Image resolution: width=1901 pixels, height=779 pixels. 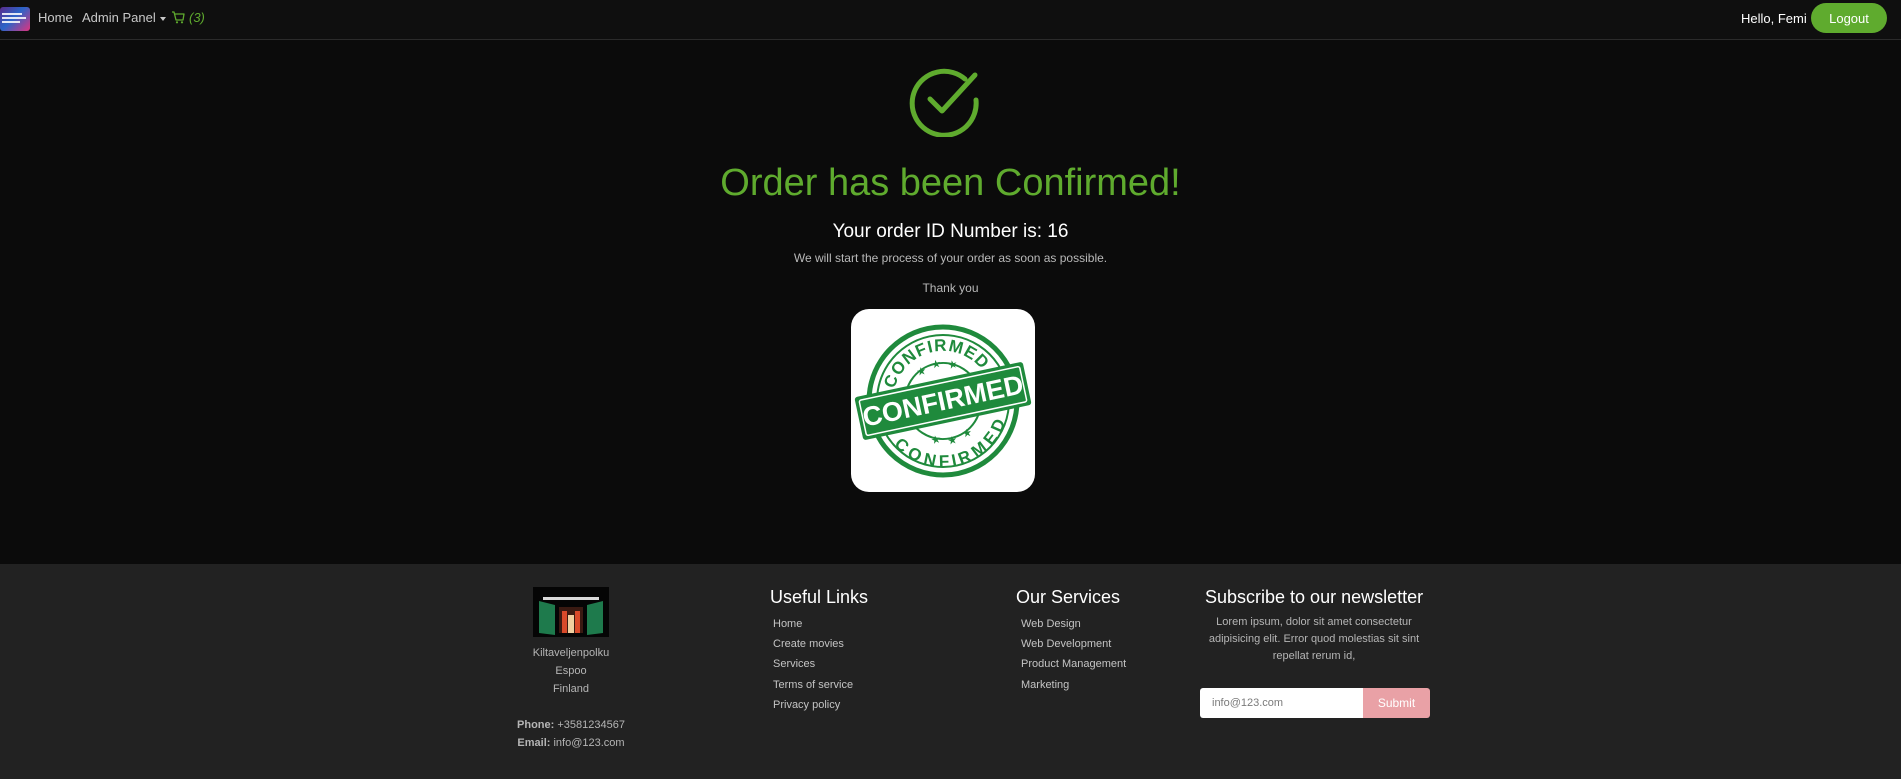 I want to click on footer-logo-image, so click(x=571, y=612).